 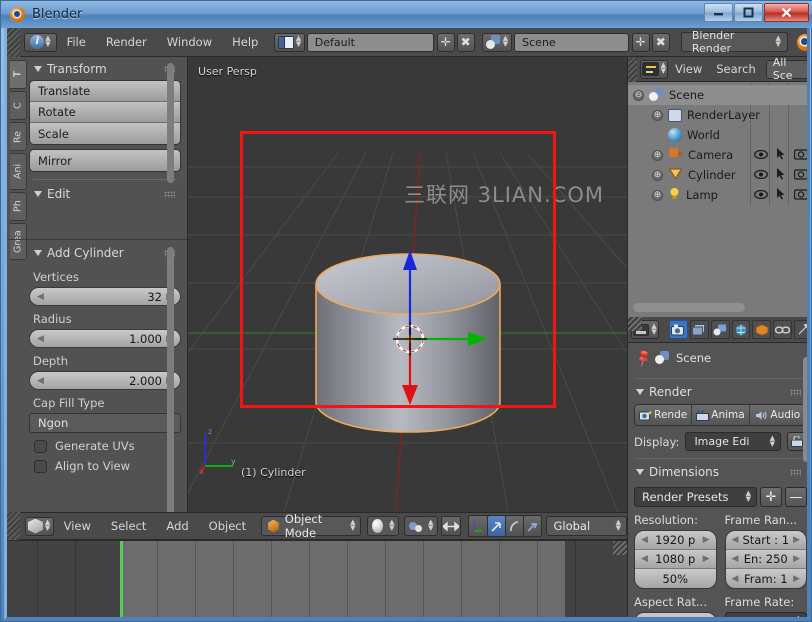 What do you see at coordinates (653, 69) in the screenshot?
I see `outliner-editor-type-selector: ▲ ▼` at bounding box center [653, 69].